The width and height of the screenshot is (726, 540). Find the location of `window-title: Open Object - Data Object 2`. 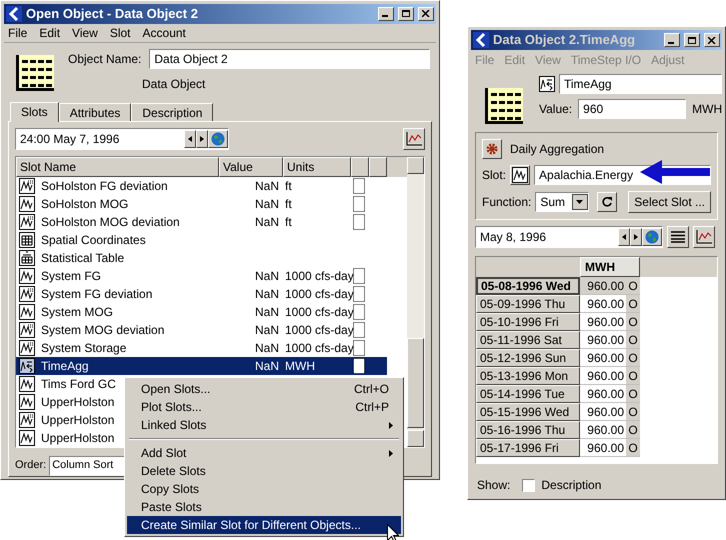

window-title: Open Object - Data Object 2 is located at coordinates (112, 14).